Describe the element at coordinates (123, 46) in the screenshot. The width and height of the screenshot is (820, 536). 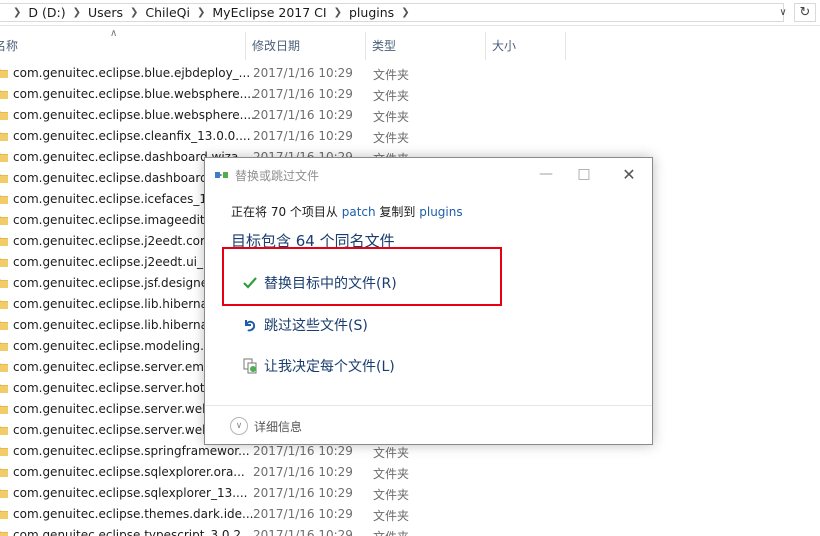
I see `column-name: 名称` at that location.